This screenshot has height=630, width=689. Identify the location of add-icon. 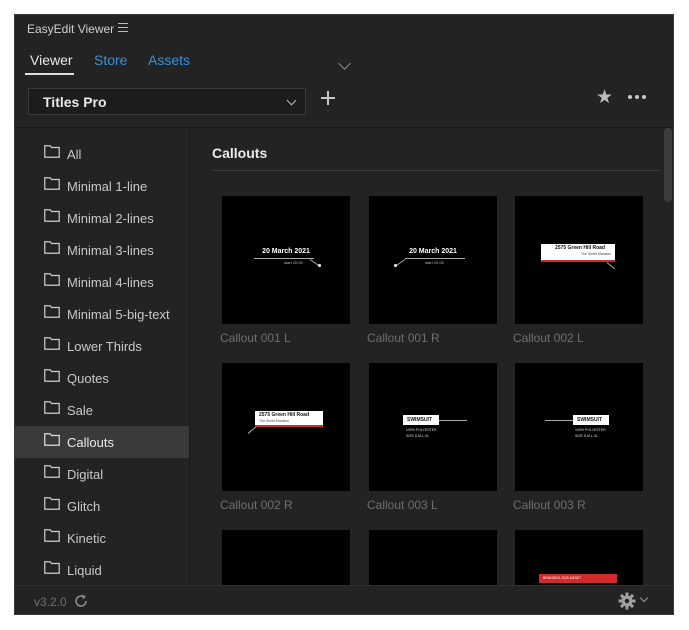
(328, 98).